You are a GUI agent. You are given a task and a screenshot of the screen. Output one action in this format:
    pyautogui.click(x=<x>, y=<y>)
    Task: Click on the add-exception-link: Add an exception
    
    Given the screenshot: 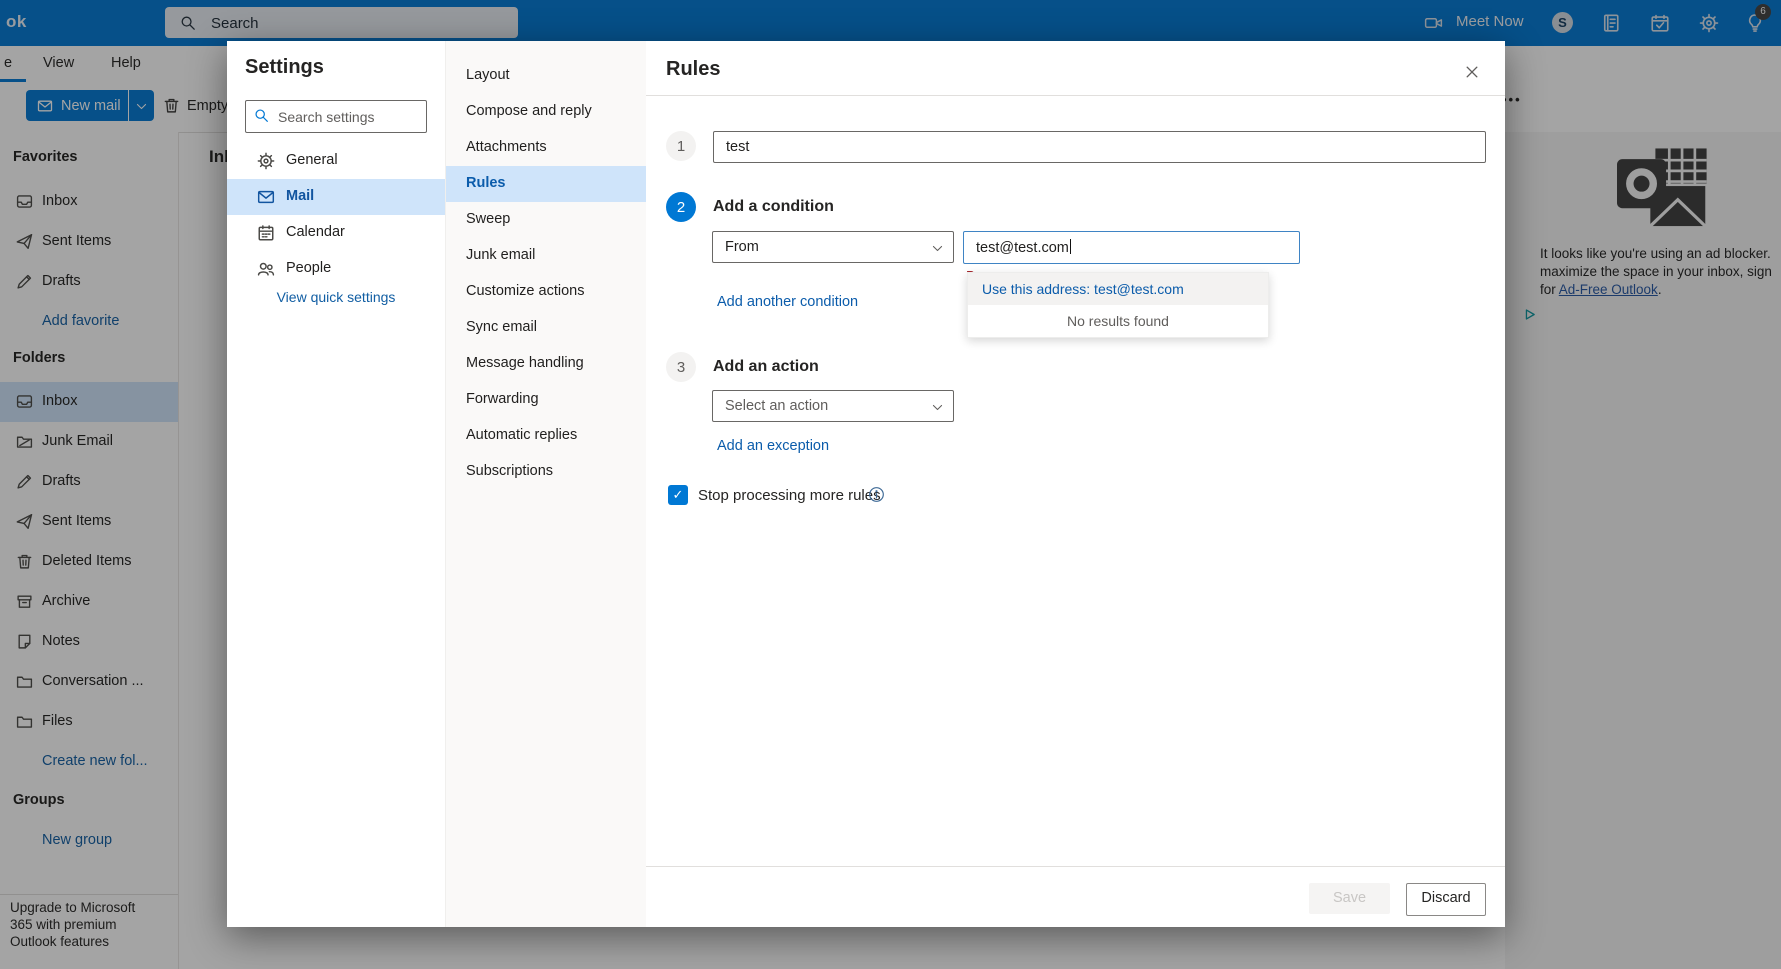 What is the action you would take?
    pyautogui.click(x=773, y=446)
    